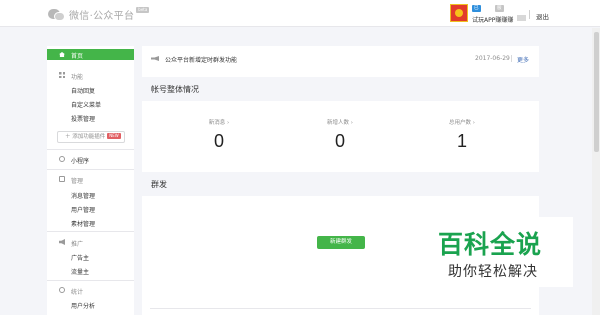  Describe the element at coordinates (201, 59) in the screenshot. I see `notice-text: 公众平台新增定时群发功能` at that location.